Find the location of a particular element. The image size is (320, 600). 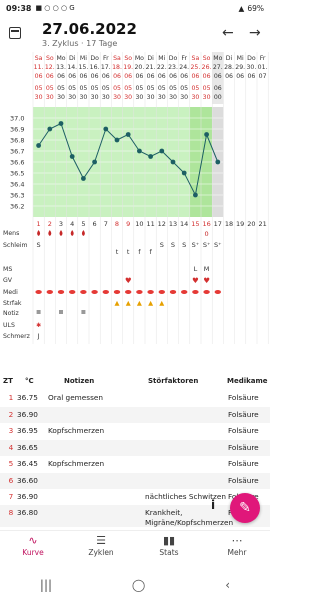

date-label: 14. is located at coordinates (72, 67).